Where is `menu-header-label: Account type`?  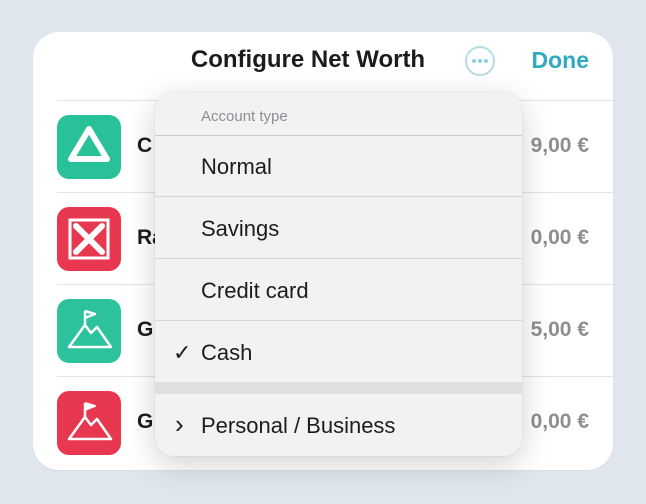 menu-header-label: Account type is located at coordinates (244, 116).